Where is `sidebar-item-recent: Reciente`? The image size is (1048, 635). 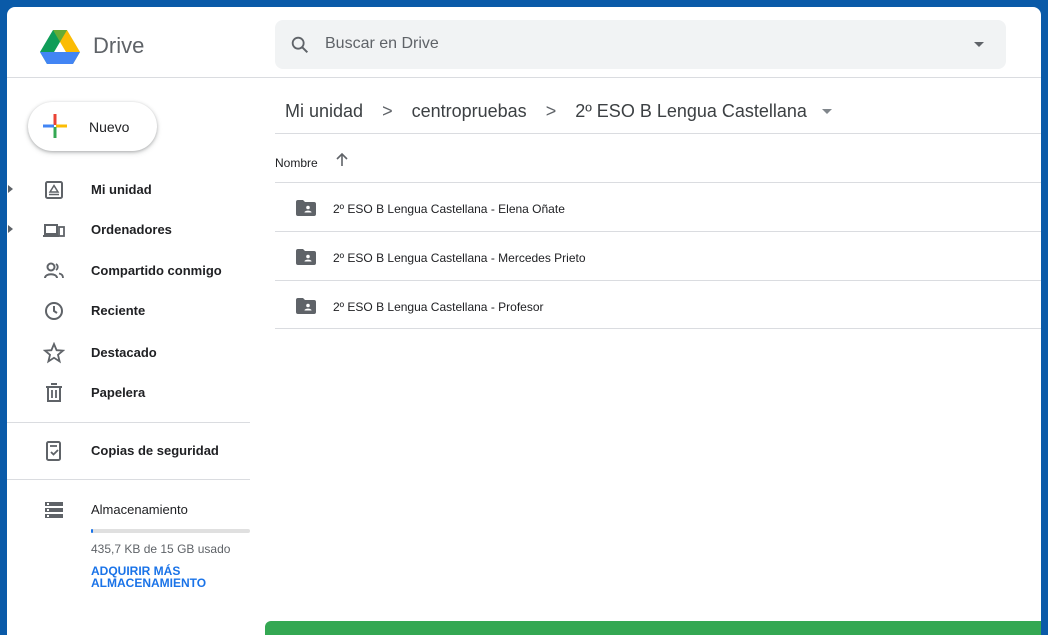
sidebar-item-recent: Reciente is located at coordinates (134, 311).